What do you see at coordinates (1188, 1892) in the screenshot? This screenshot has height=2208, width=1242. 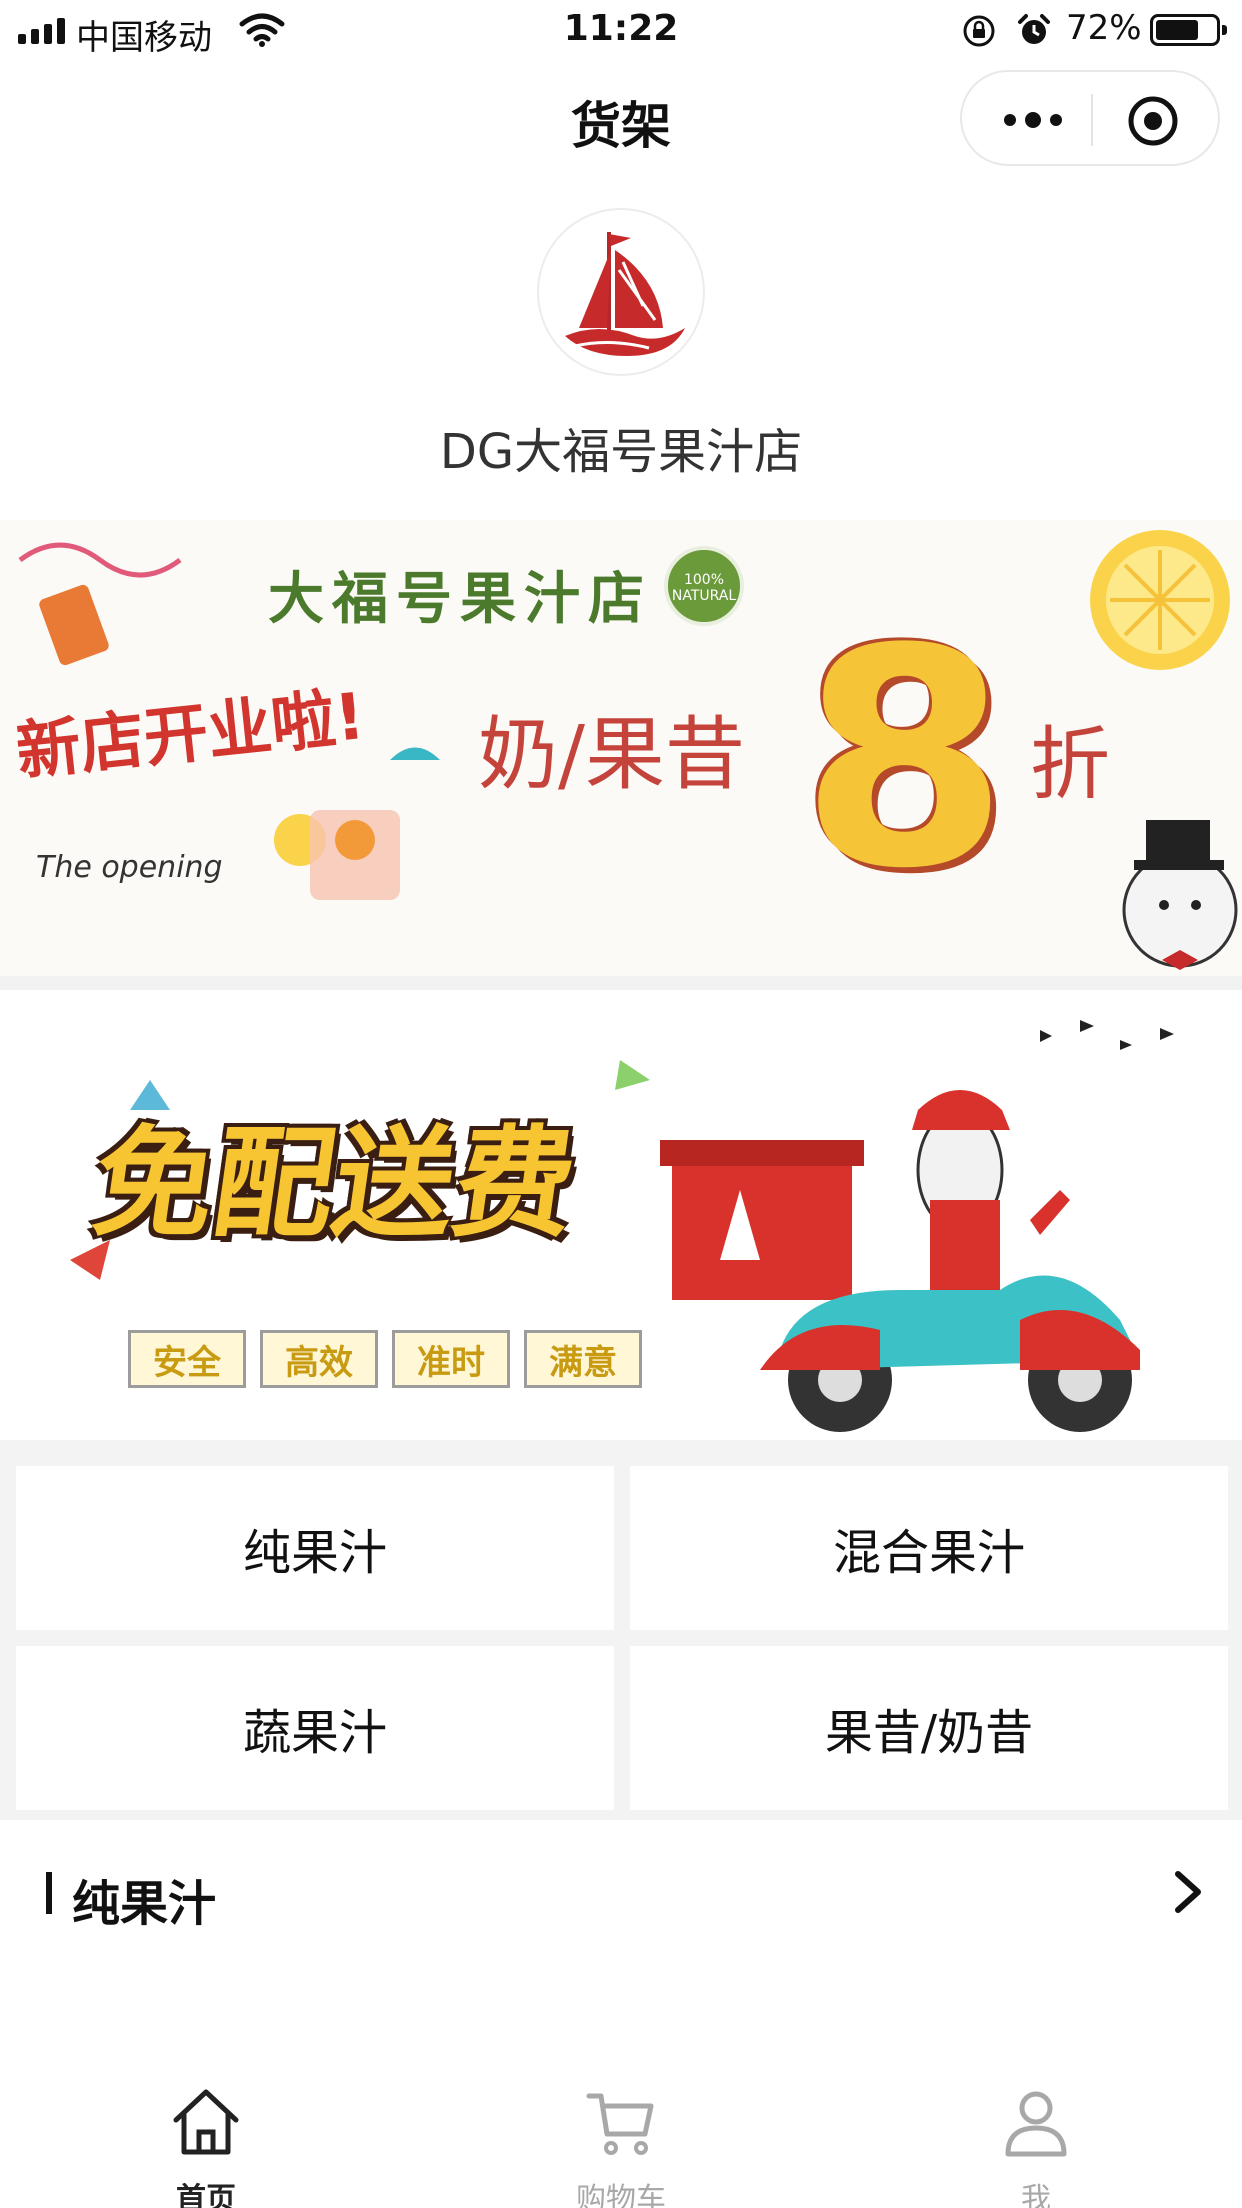 I see `chevron-right-icon` at bounding box center [1188, 1892].